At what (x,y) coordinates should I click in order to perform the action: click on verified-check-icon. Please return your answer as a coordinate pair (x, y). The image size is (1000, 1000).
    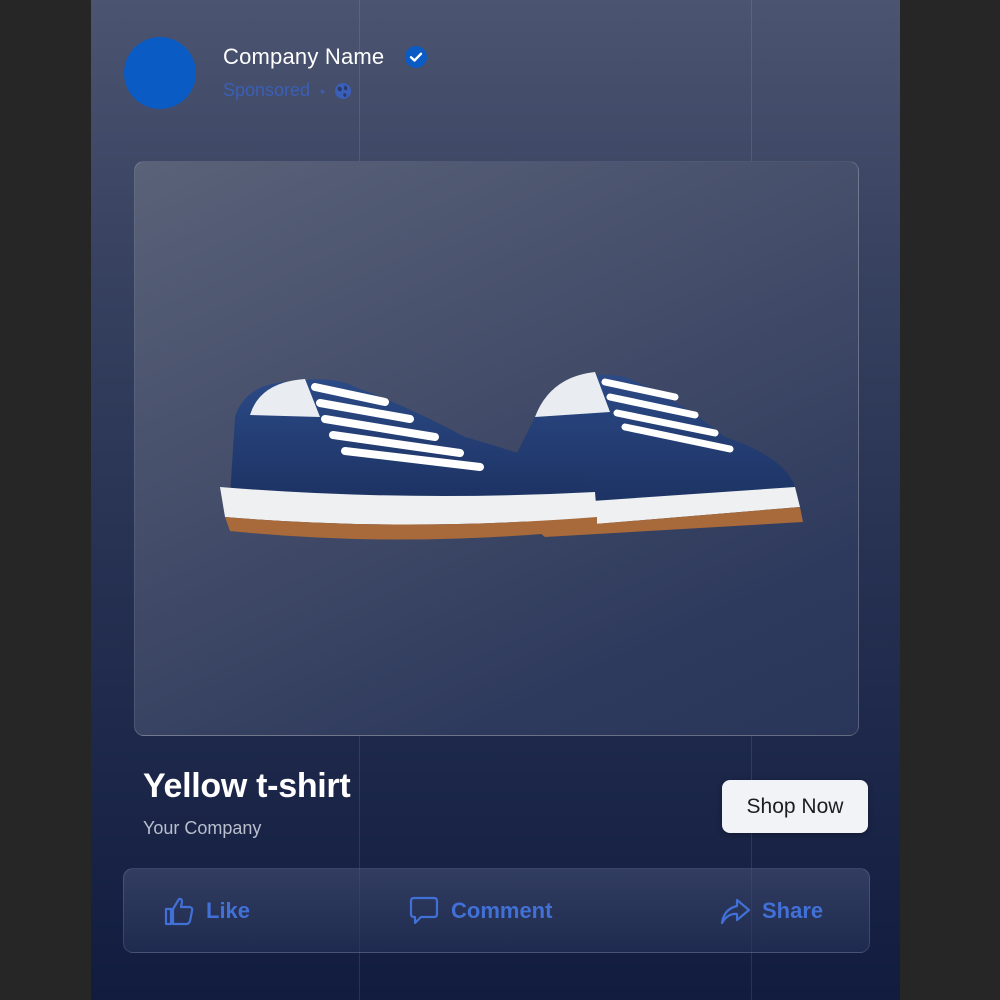
    Looking at the image, I should click on (416, 57).